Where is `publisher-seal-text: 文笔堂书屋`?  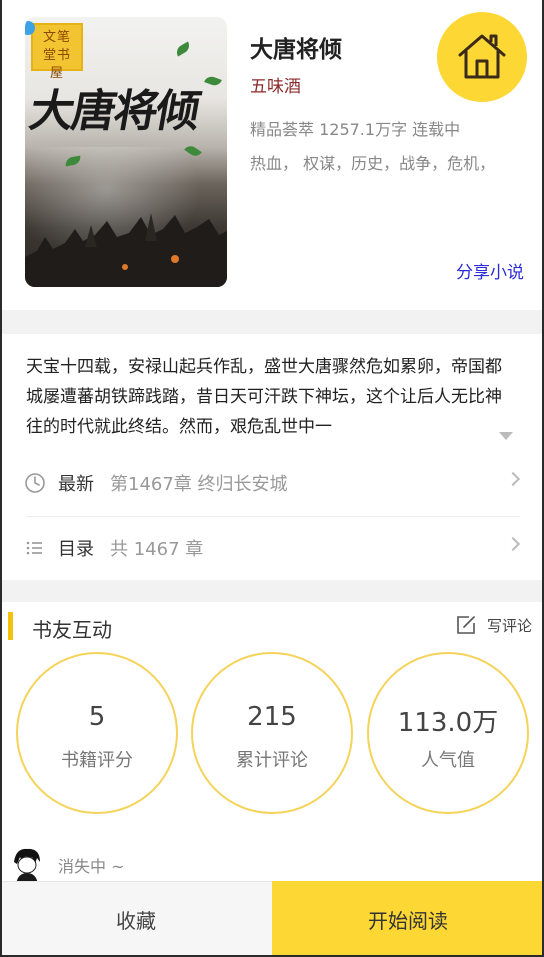
publisher-seal-text: 文笔堂书屋 is located at coordinates (56, 55).